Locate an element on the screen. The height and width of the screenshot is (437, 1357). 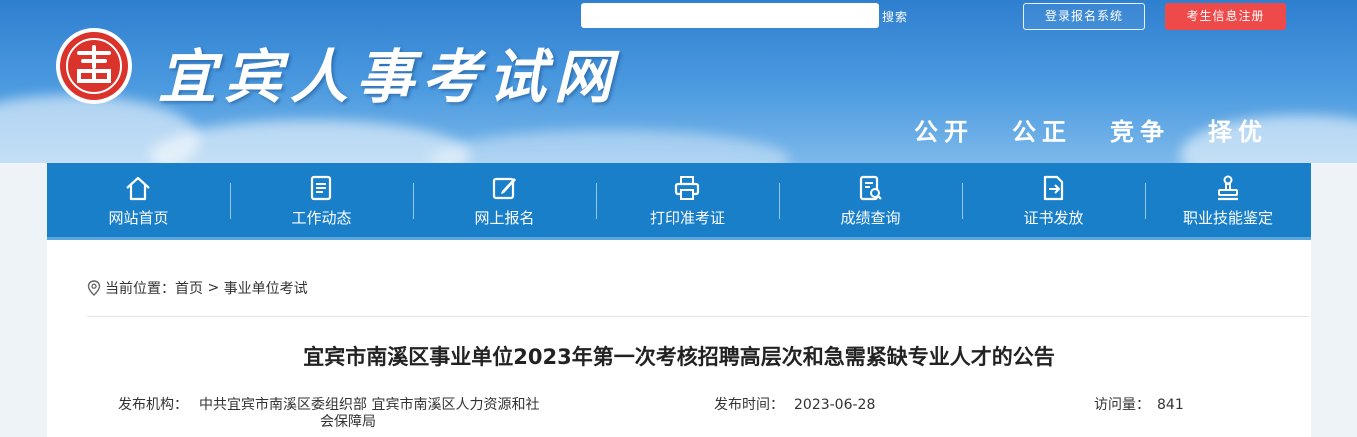
breadcrumb-current-link: 事业单位考试 is located at coordinates (266, 289).